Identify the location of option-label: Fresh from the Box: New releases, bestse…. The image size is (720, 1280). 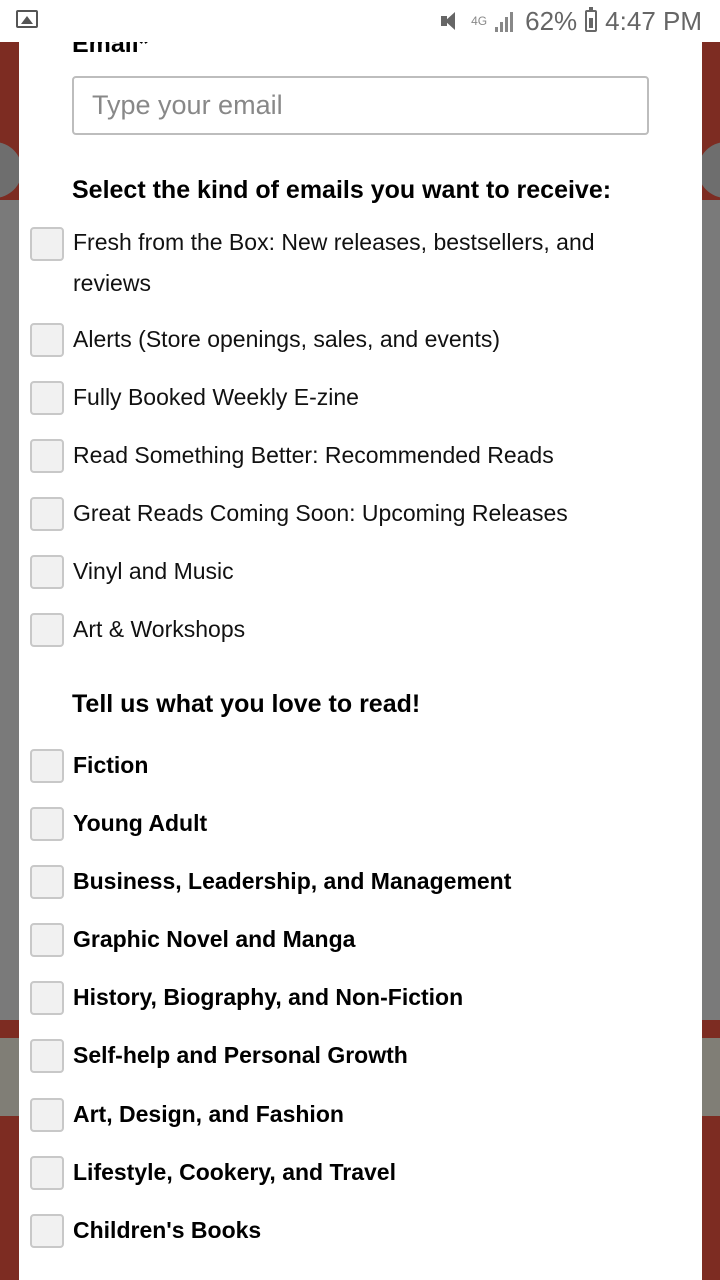
(334, 262).